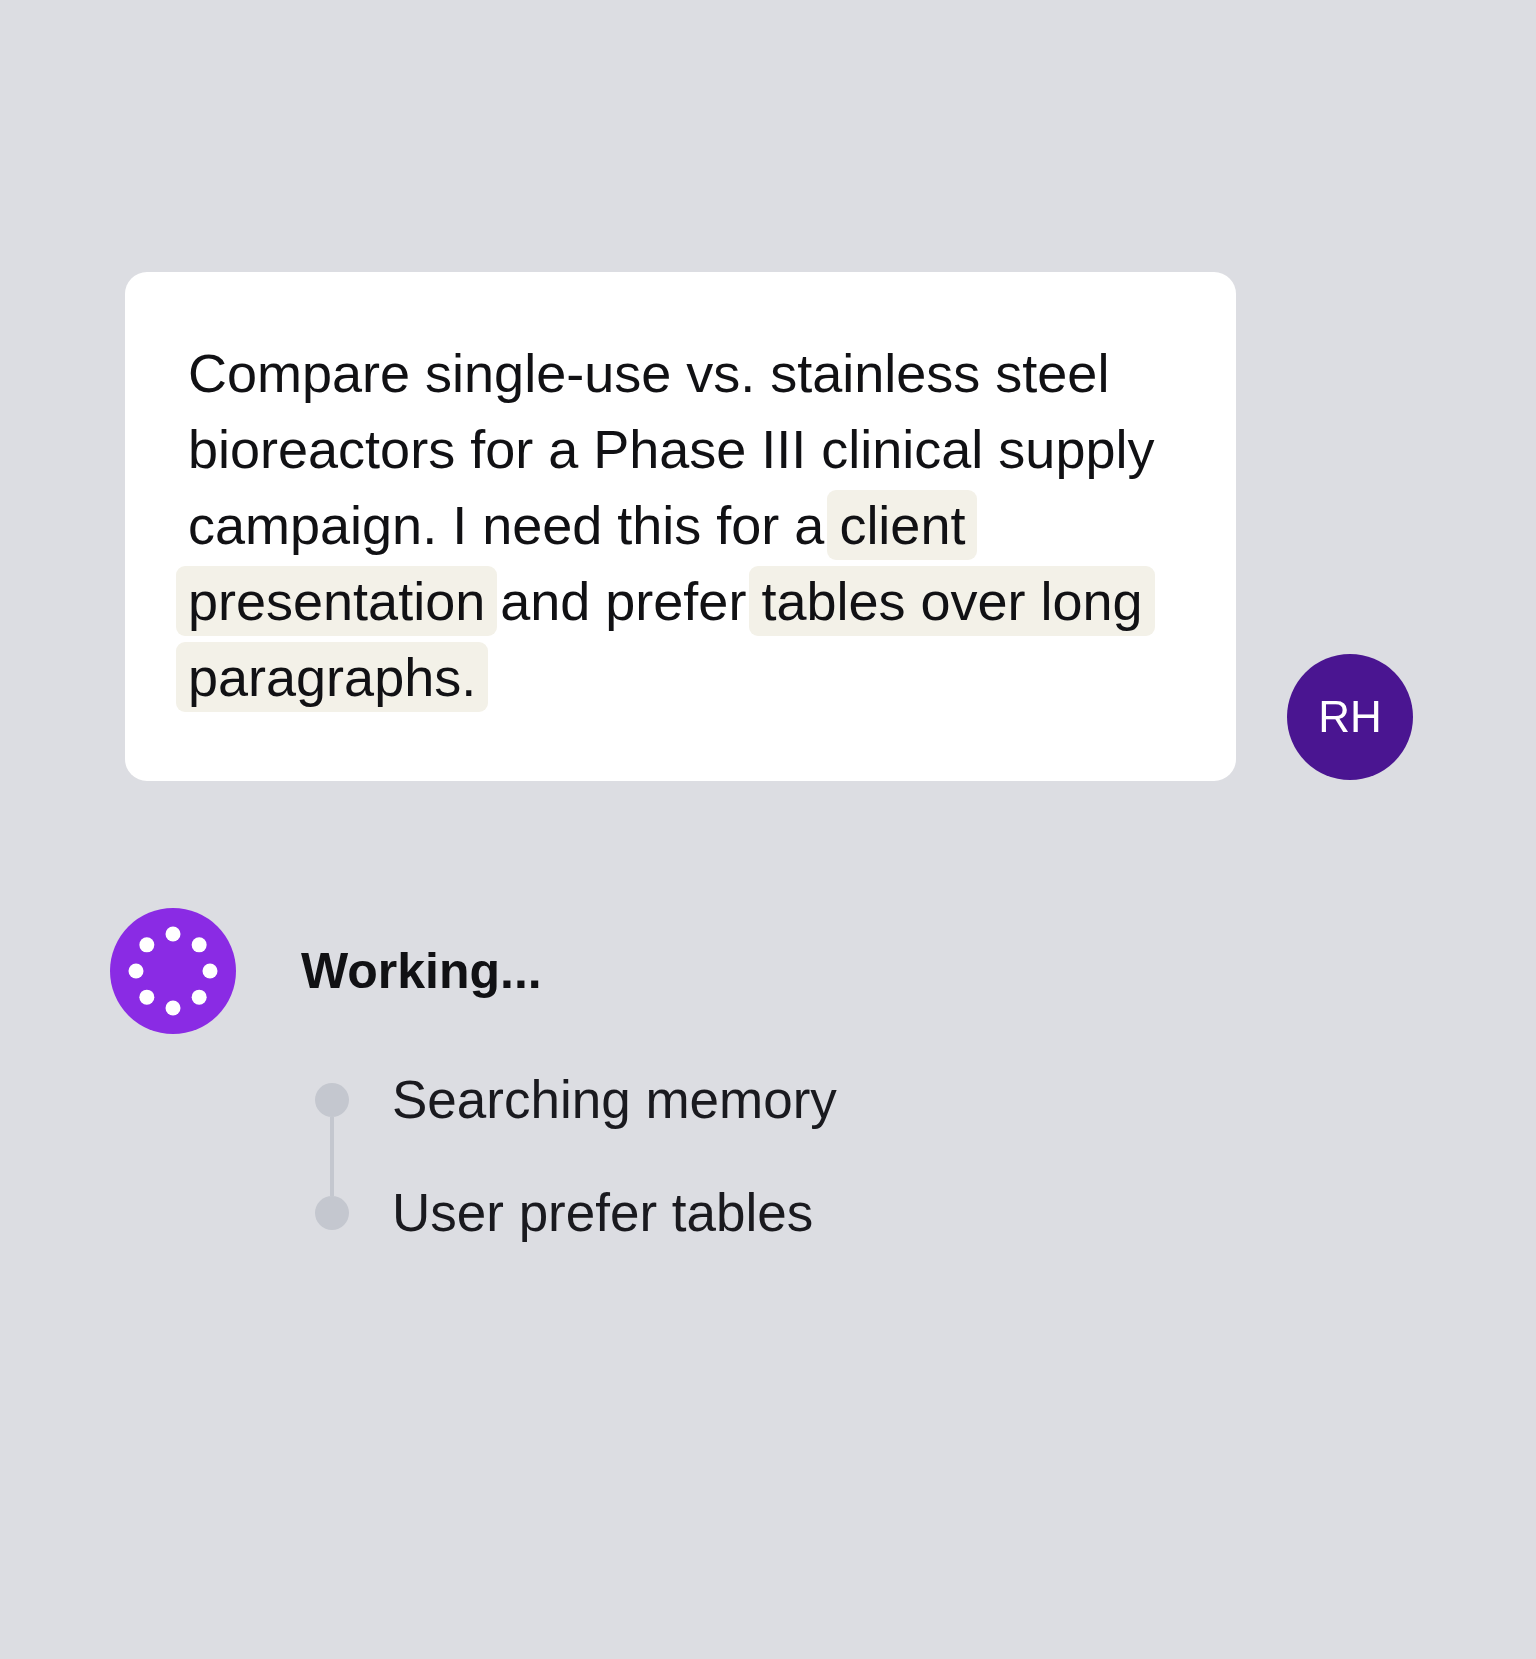  I want to click on spinner-icon, so click(173, 971).